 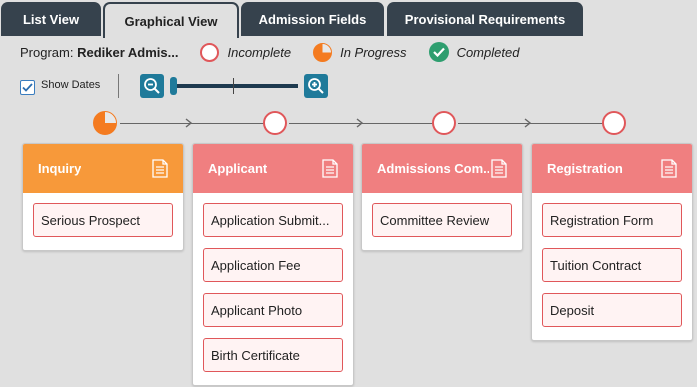 What do you see at coordinates (373, 52) in the screenshot?
I see `legend-in-progress-label: In Progress` at bounding box center [373, 52].